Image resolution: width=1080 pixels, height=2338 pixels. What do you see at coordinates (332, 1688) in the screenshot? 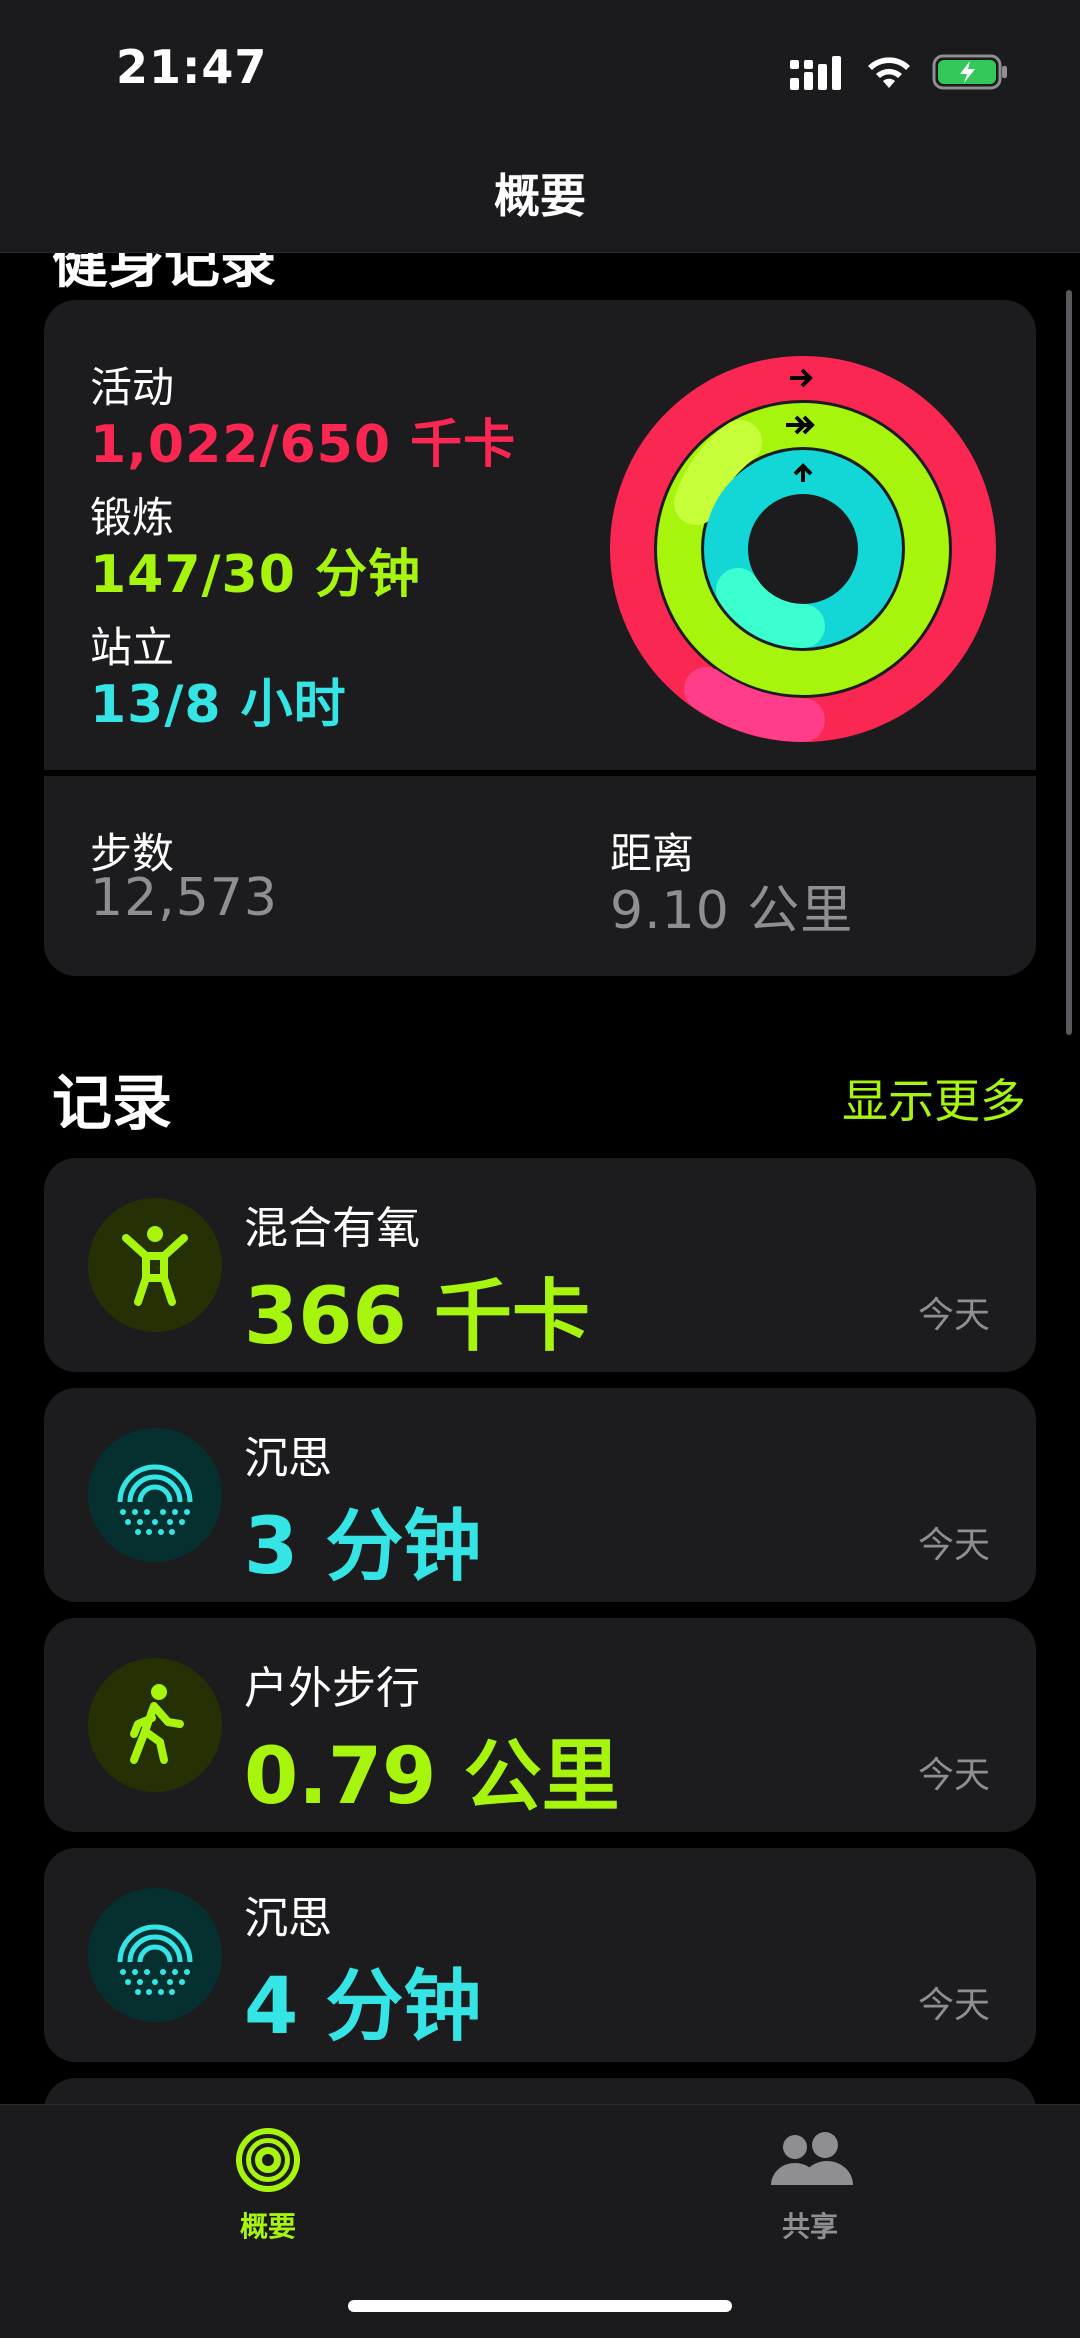
I see `record-title: 户外步行` at bounding box center [332, 1688].